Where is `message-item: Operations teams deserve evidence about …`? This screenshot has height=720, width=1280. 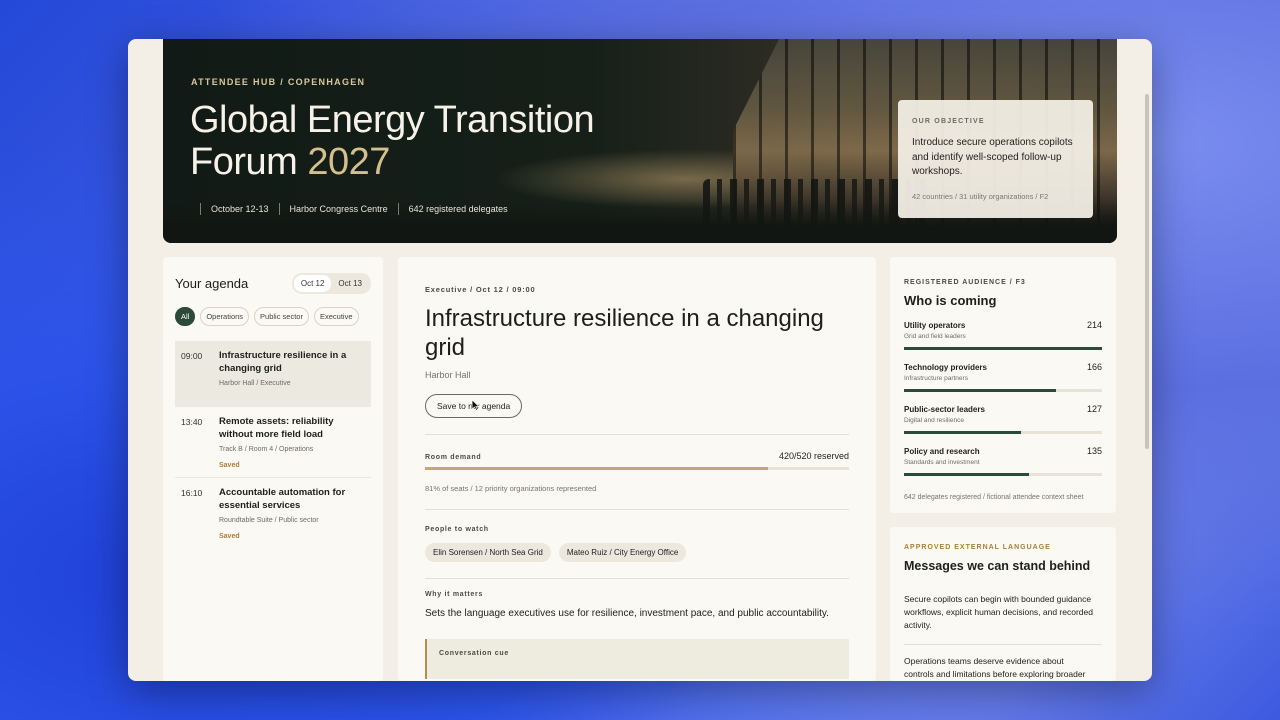
message-item: Operations teams deserve evidence about … is located at coordinates (1003, 662).